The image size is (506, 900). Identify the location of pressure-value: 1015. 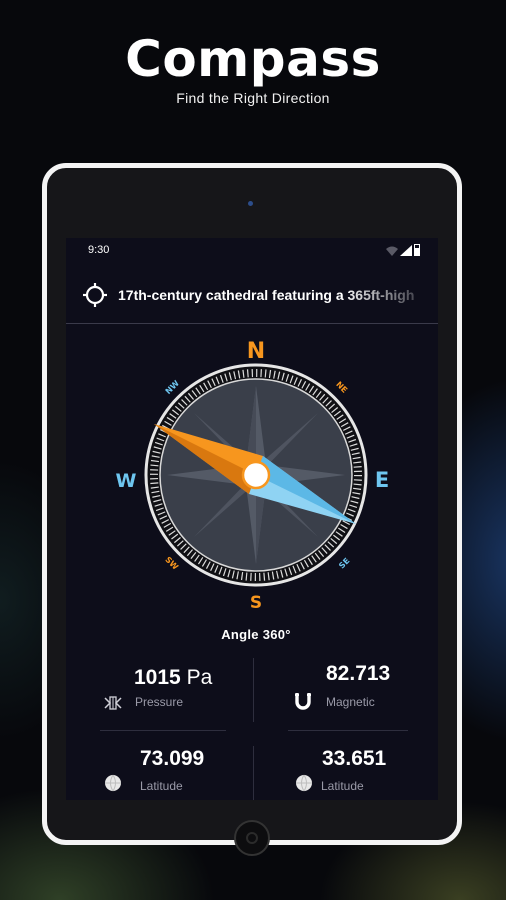
(157, 677).